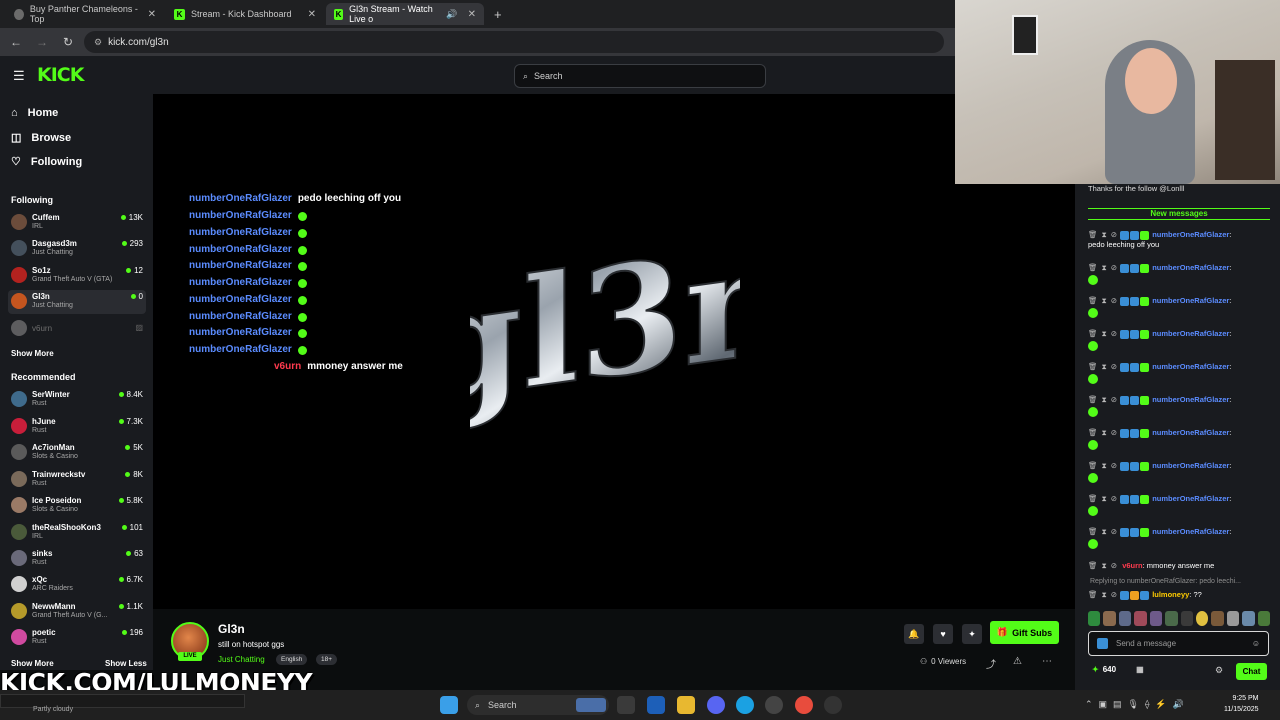  Describe the element at coordinates (126, 663) in the screenshot. I see `show-less-button: Show Less` at that location.